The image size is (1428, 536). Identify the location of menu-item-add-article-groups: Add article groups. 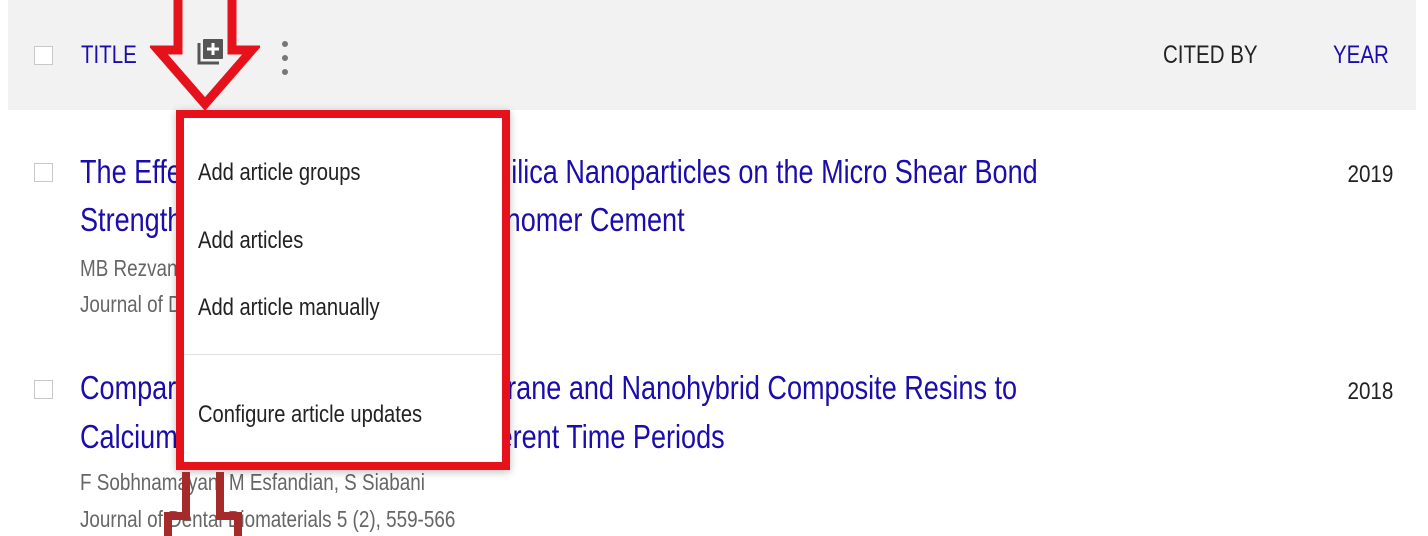
(279, 173).